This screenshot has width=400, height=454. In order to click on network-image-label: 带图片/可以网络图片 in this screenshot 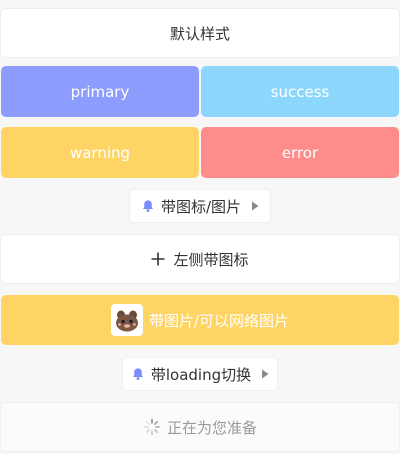, I will do `click(219, 320)`.